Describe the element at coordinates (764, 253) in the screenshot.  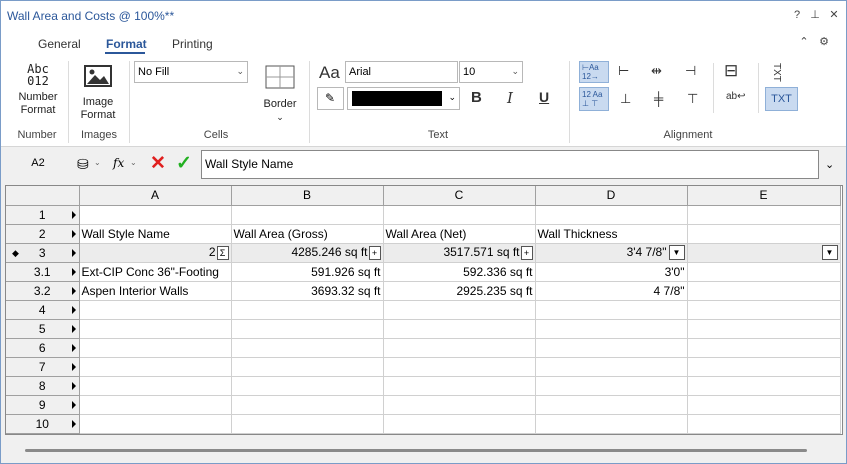
I see `table-cell: ▼` at that location.